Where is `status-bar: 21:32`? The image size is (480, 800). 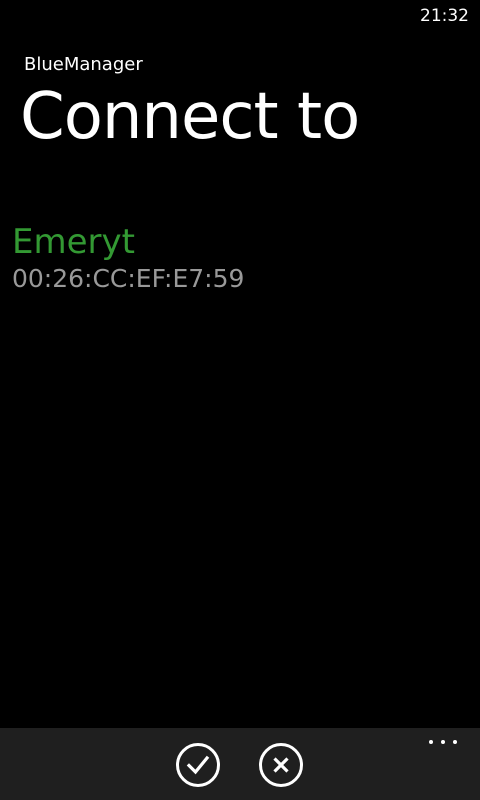 status-bar: 21:32 is located at coordinates (240, 16).